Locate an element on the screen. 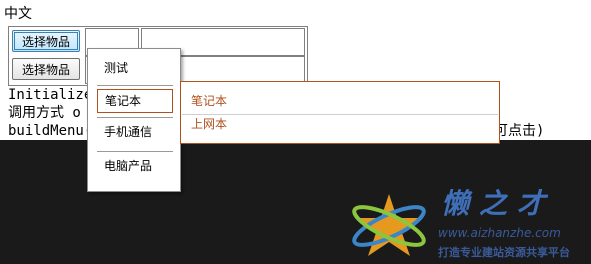  select-item-button-1: 选择物品 is located at coordinates (46, 41).